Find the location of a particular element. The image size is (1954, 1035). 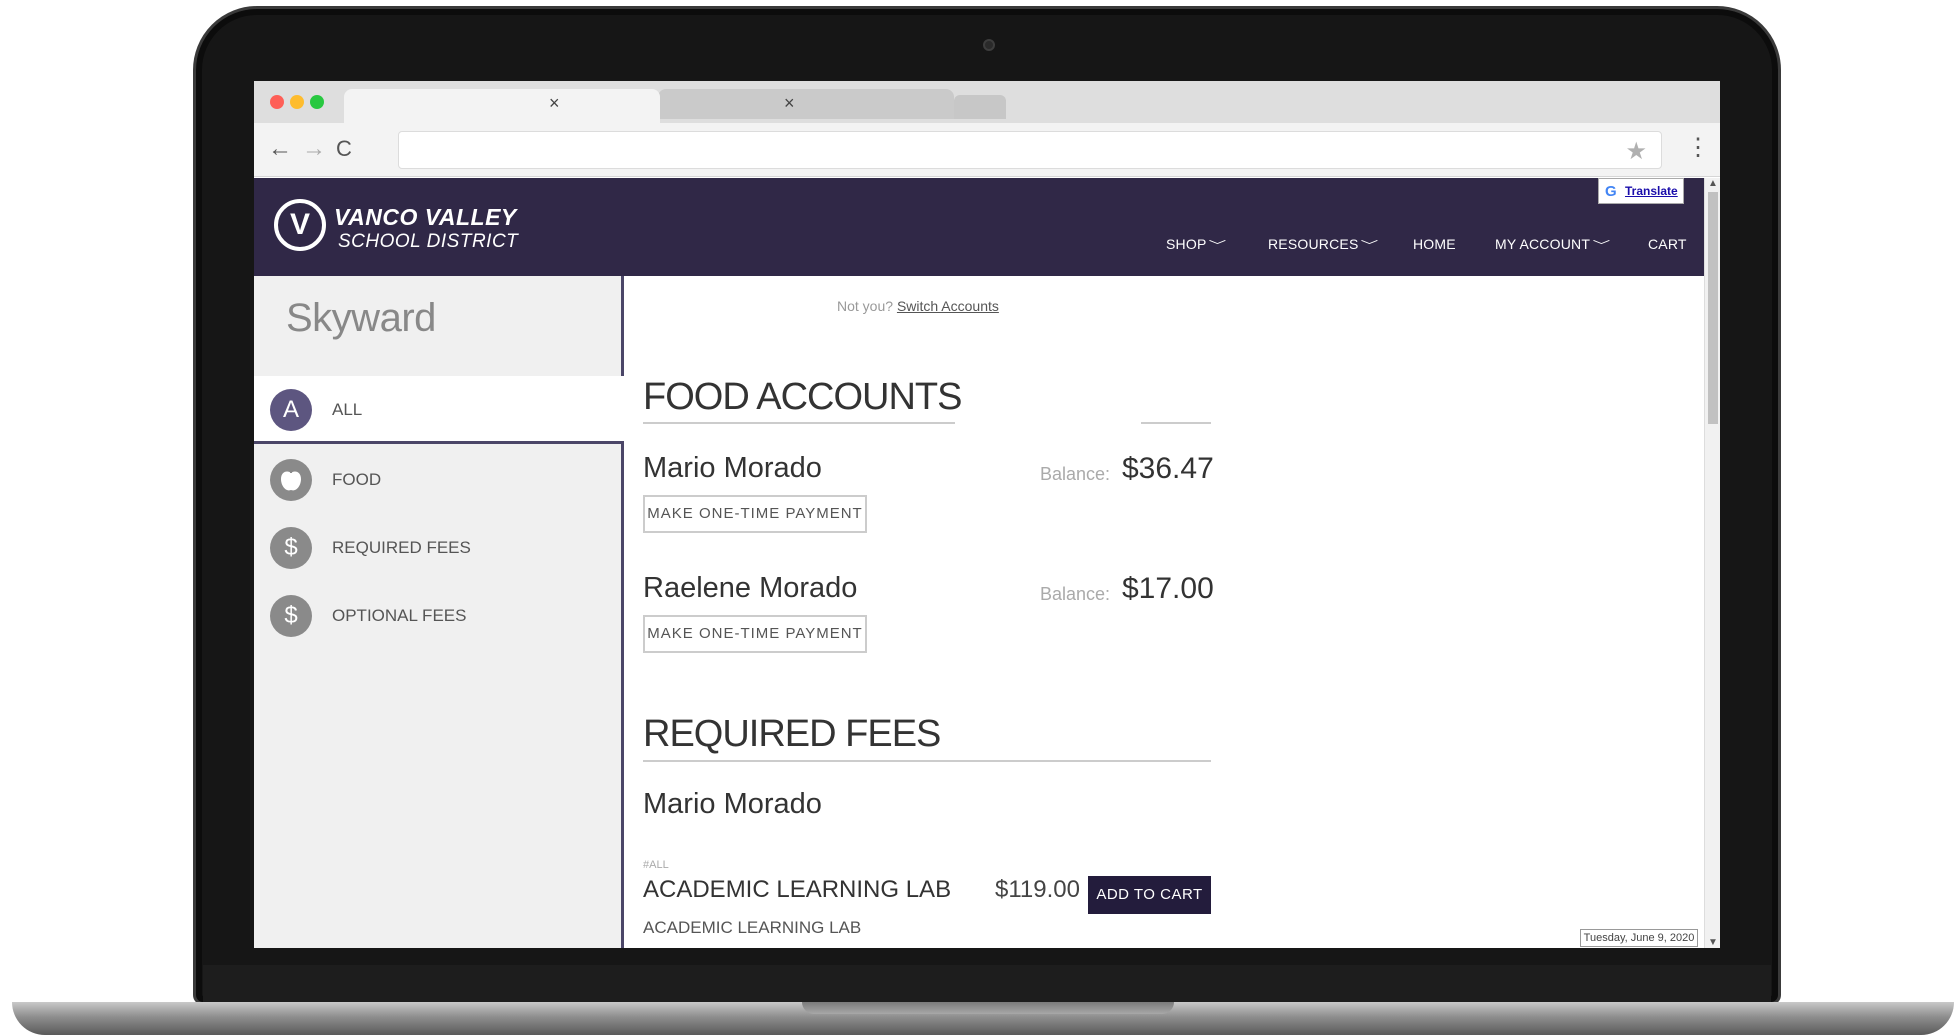

fee-tag: #ALL is located at coordinates (656, 865).